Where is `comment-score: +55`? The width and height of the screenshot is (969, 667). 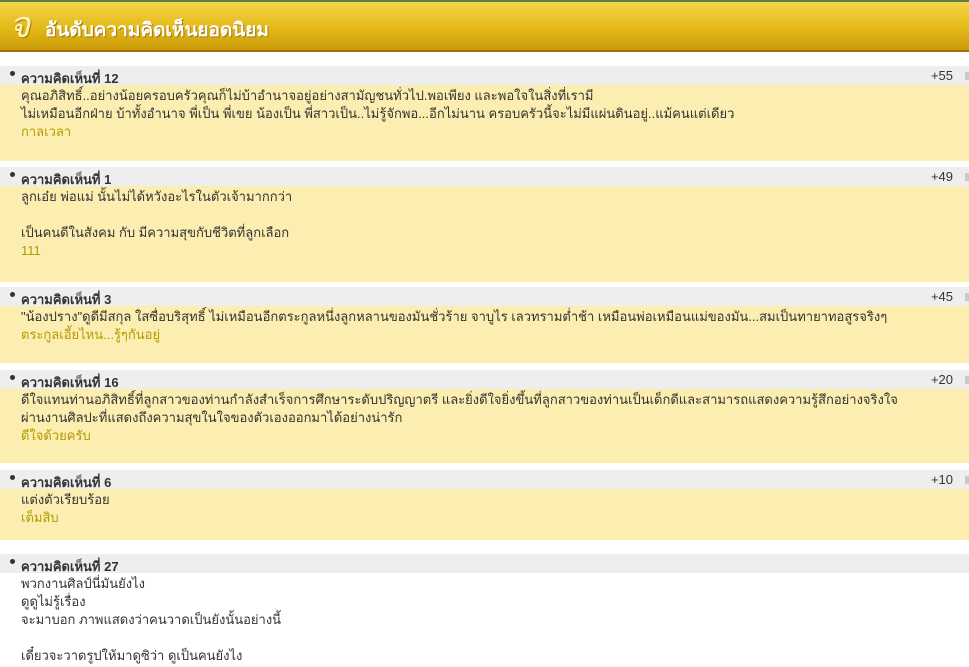
comment-score: +55 is located at coordinates (941, 75).